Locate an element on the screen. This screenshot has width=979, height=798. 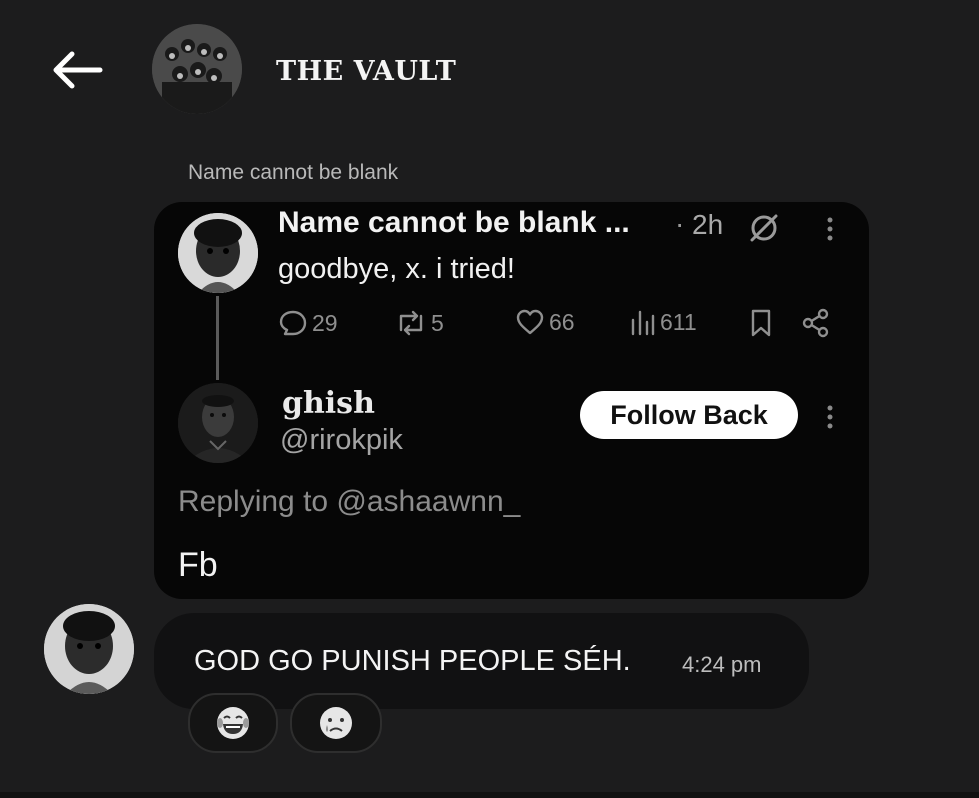
reply-text: Fb is located at coordinates (198, 565).